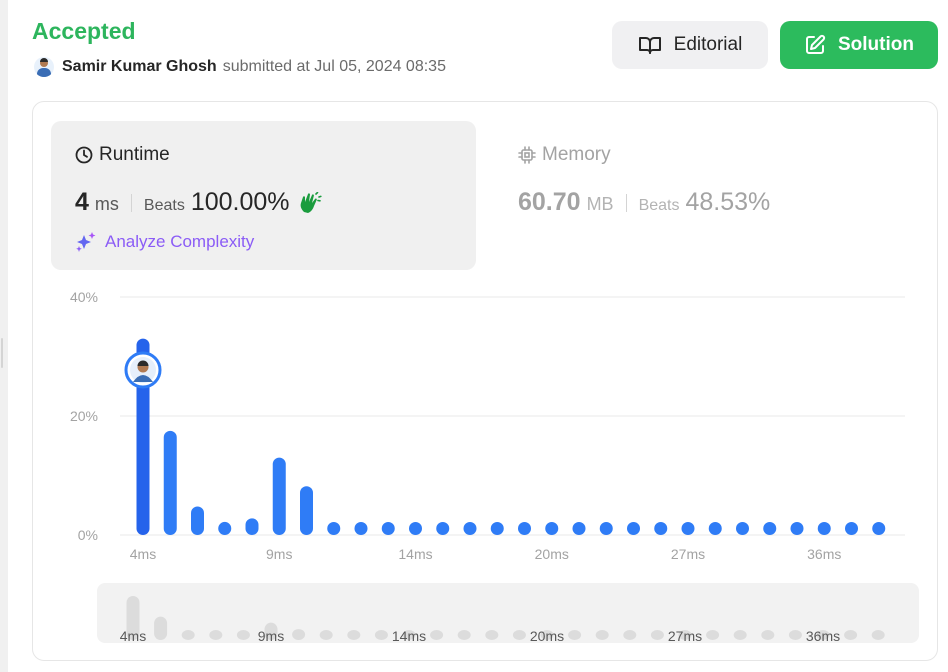  Describe the element at coordinates (88, 535) in the screenshot. I see `y-tick-label: 0%` at that location.